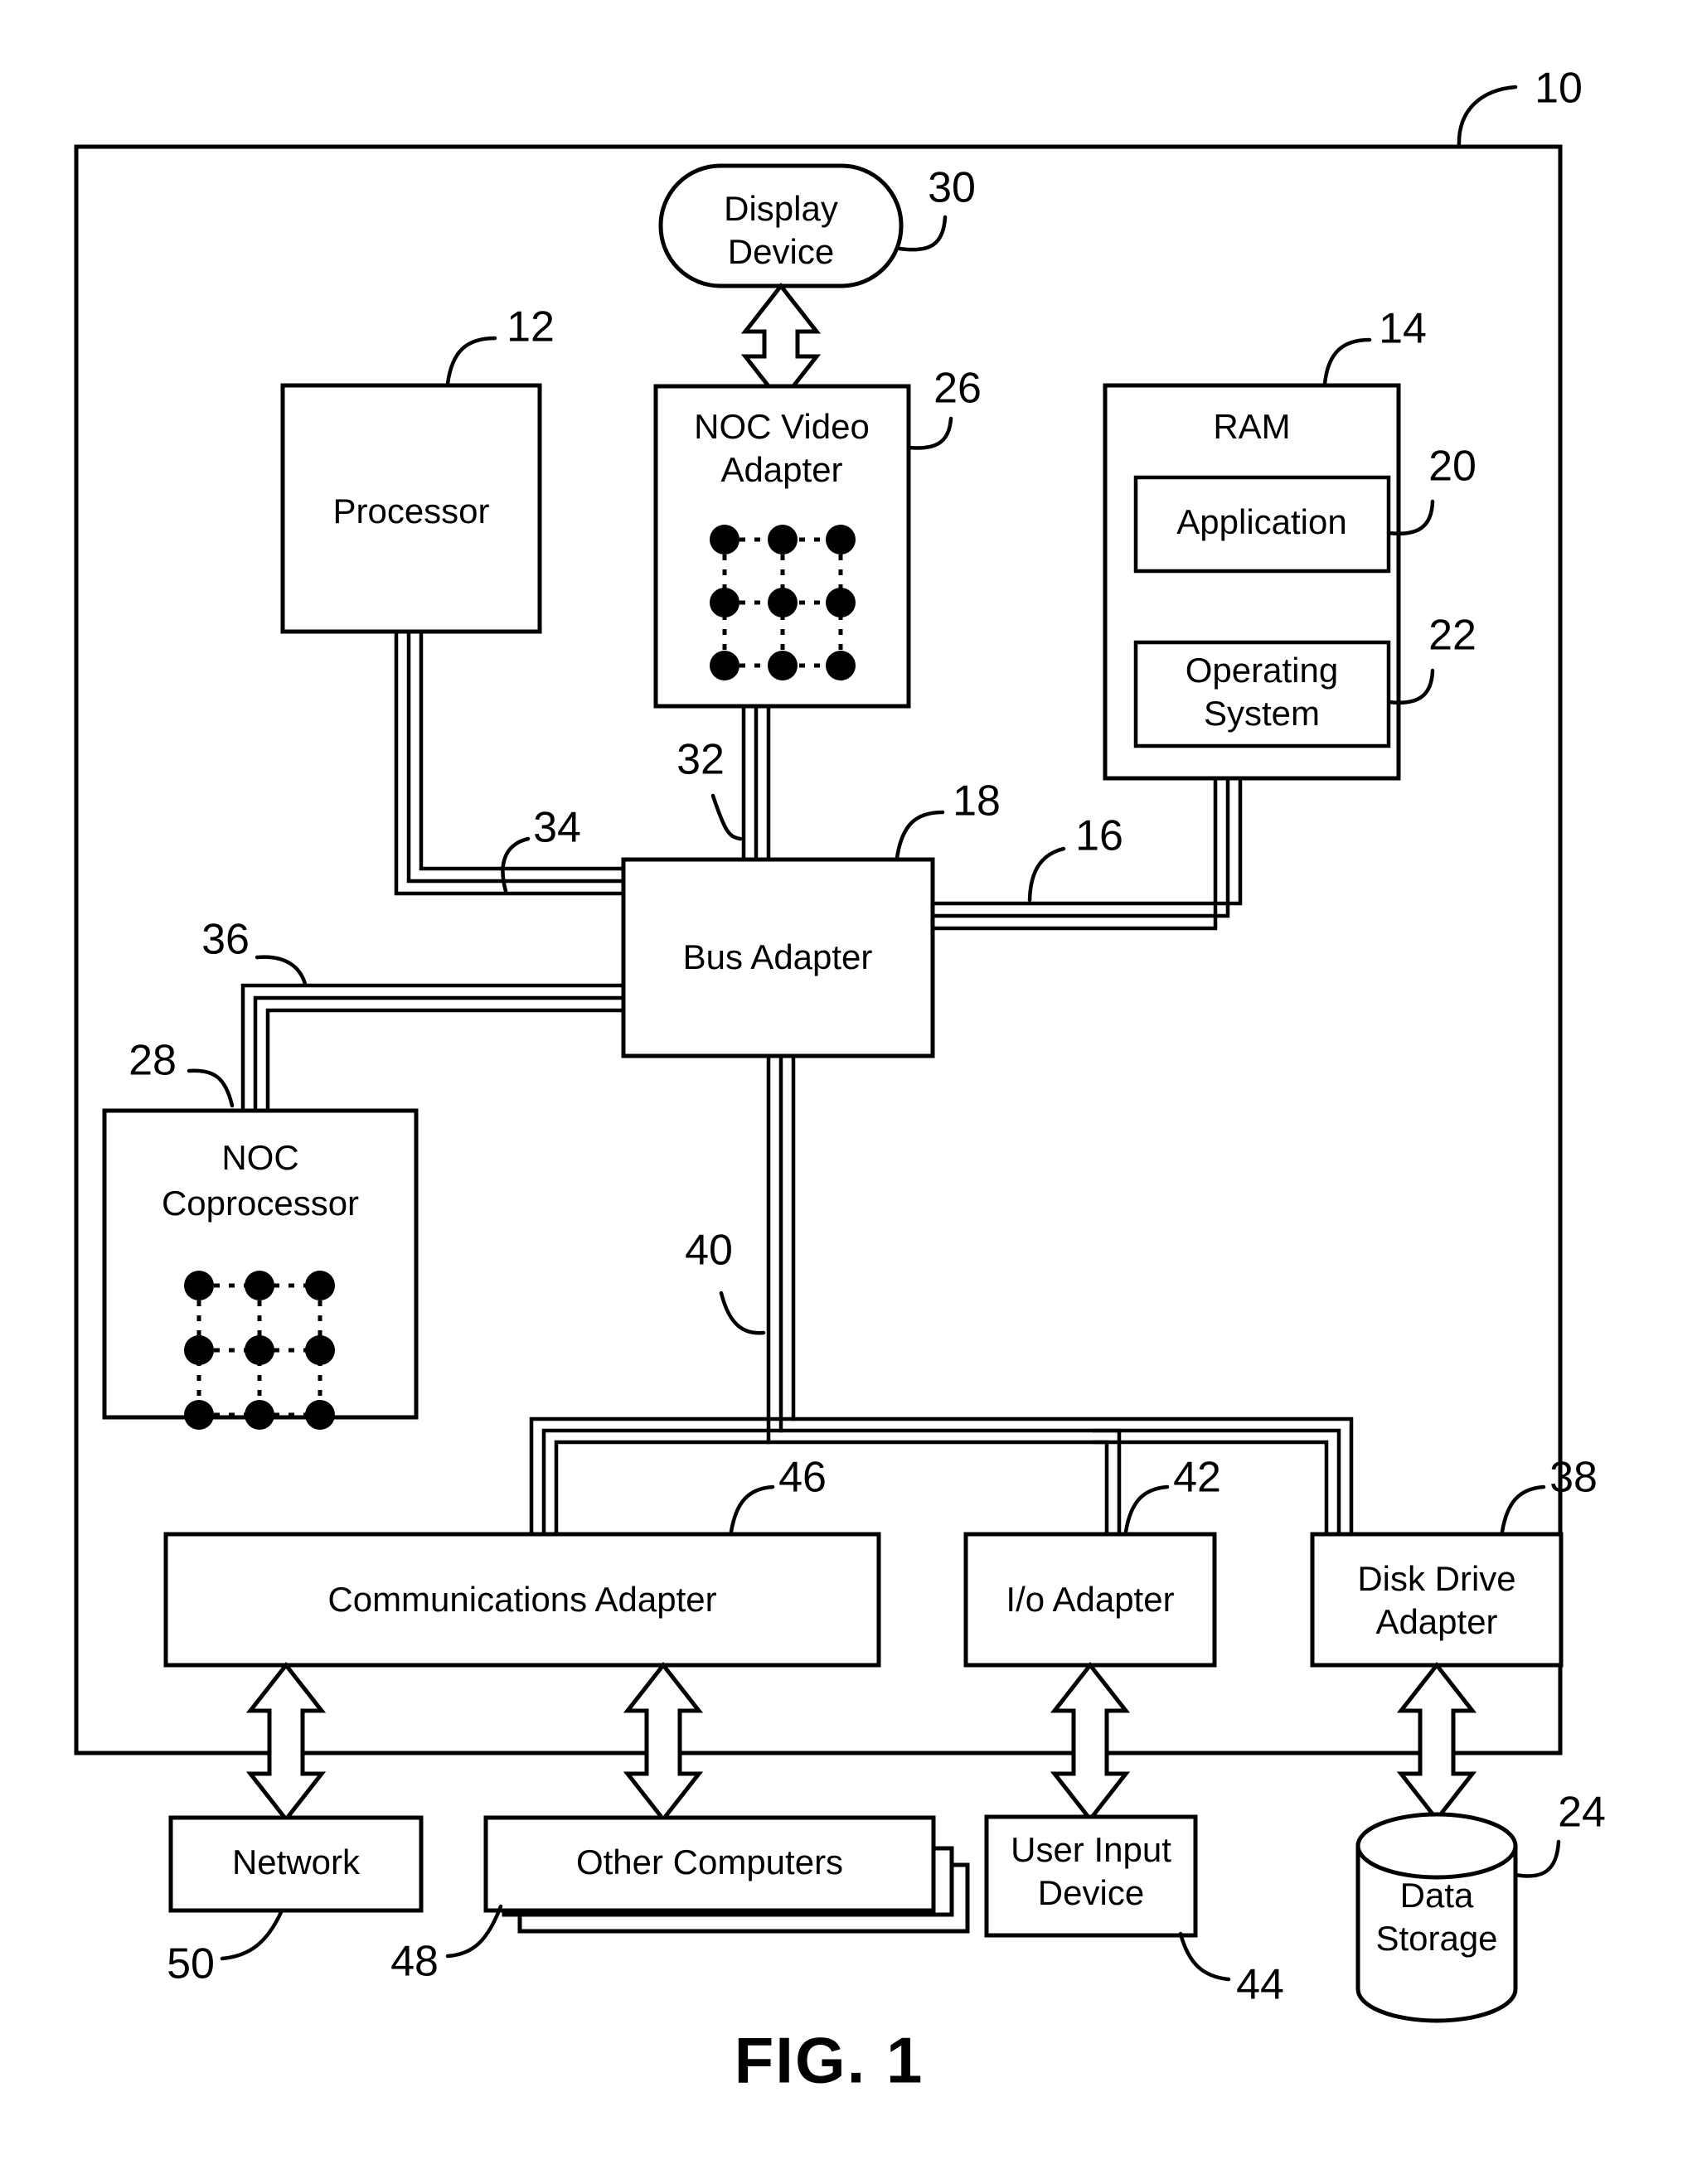  What do you see at coordinates (1573, 1478) in the screenshot?
I see `ref-number-38: 38` at bounding box center [1573, 1478].